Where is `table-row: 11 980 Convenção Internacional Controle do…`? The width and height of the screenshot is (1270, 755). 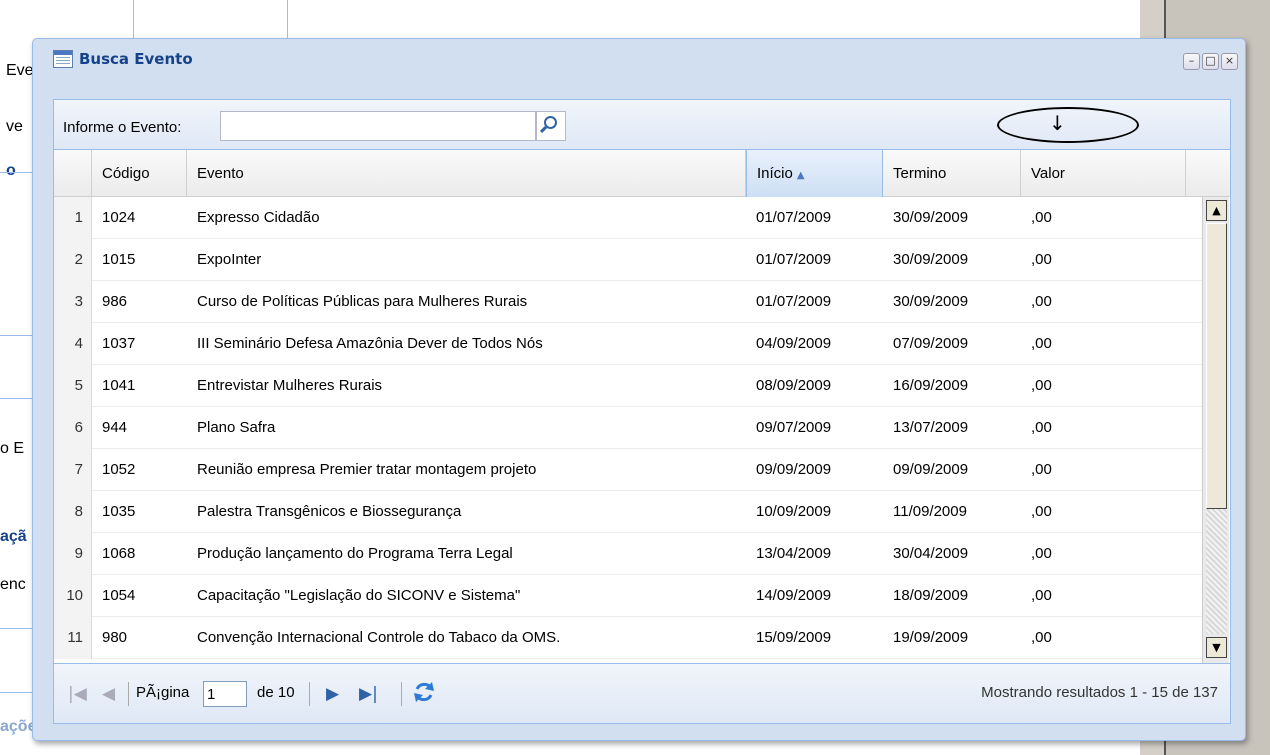 table-row: 11 980 Convenção Internacional Controle do… is located at coordinates (628, 638).